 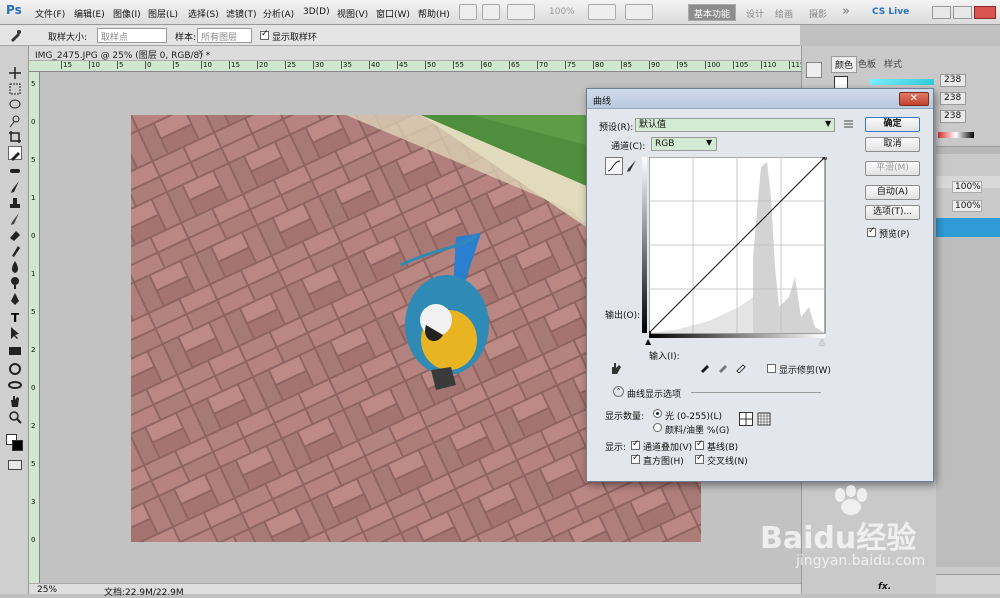 I want to click on white-point-slider-icon: △, so click(x=822, y=341).